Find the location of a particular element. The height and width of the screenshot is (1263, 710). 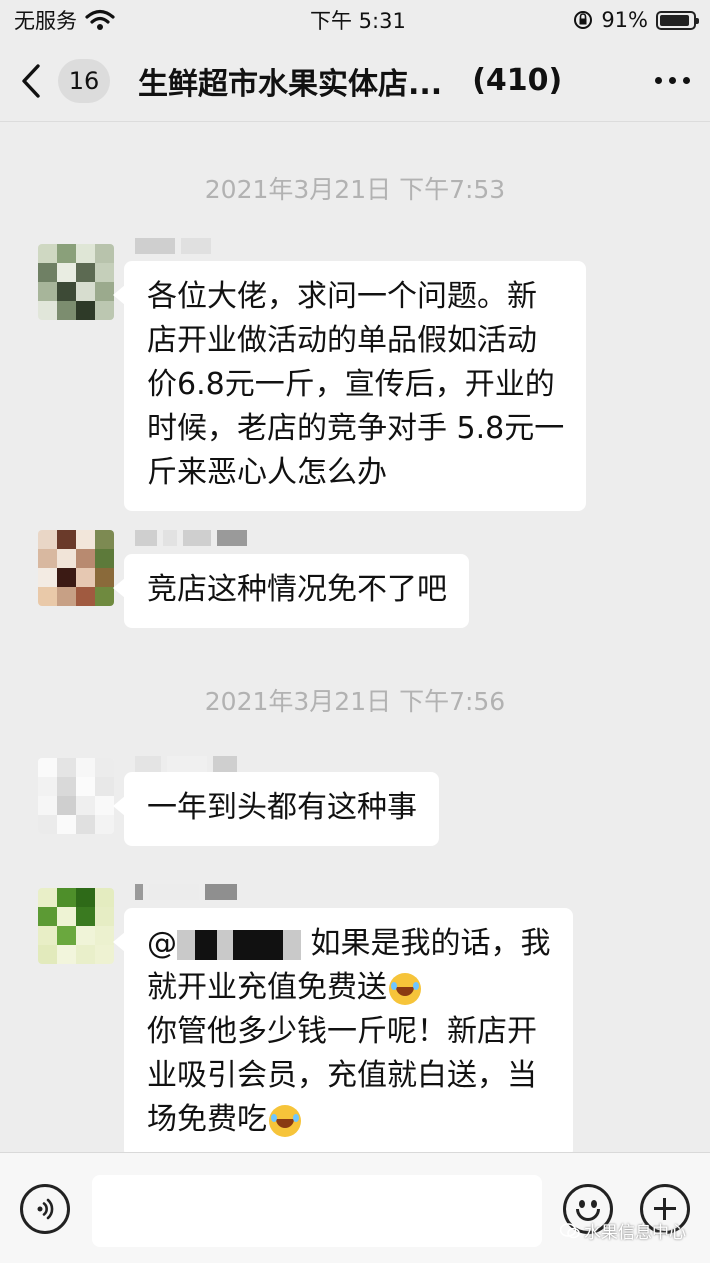

back-button is located at coordinates (37, 81).